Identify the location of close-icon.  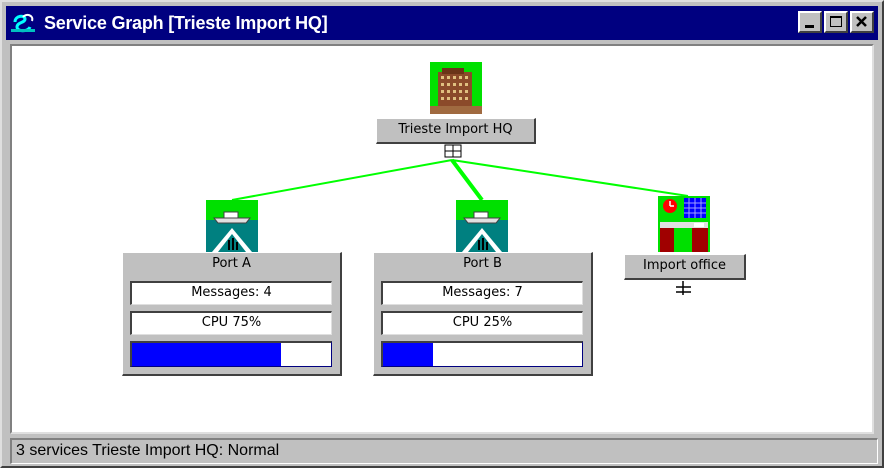
(861, 21).